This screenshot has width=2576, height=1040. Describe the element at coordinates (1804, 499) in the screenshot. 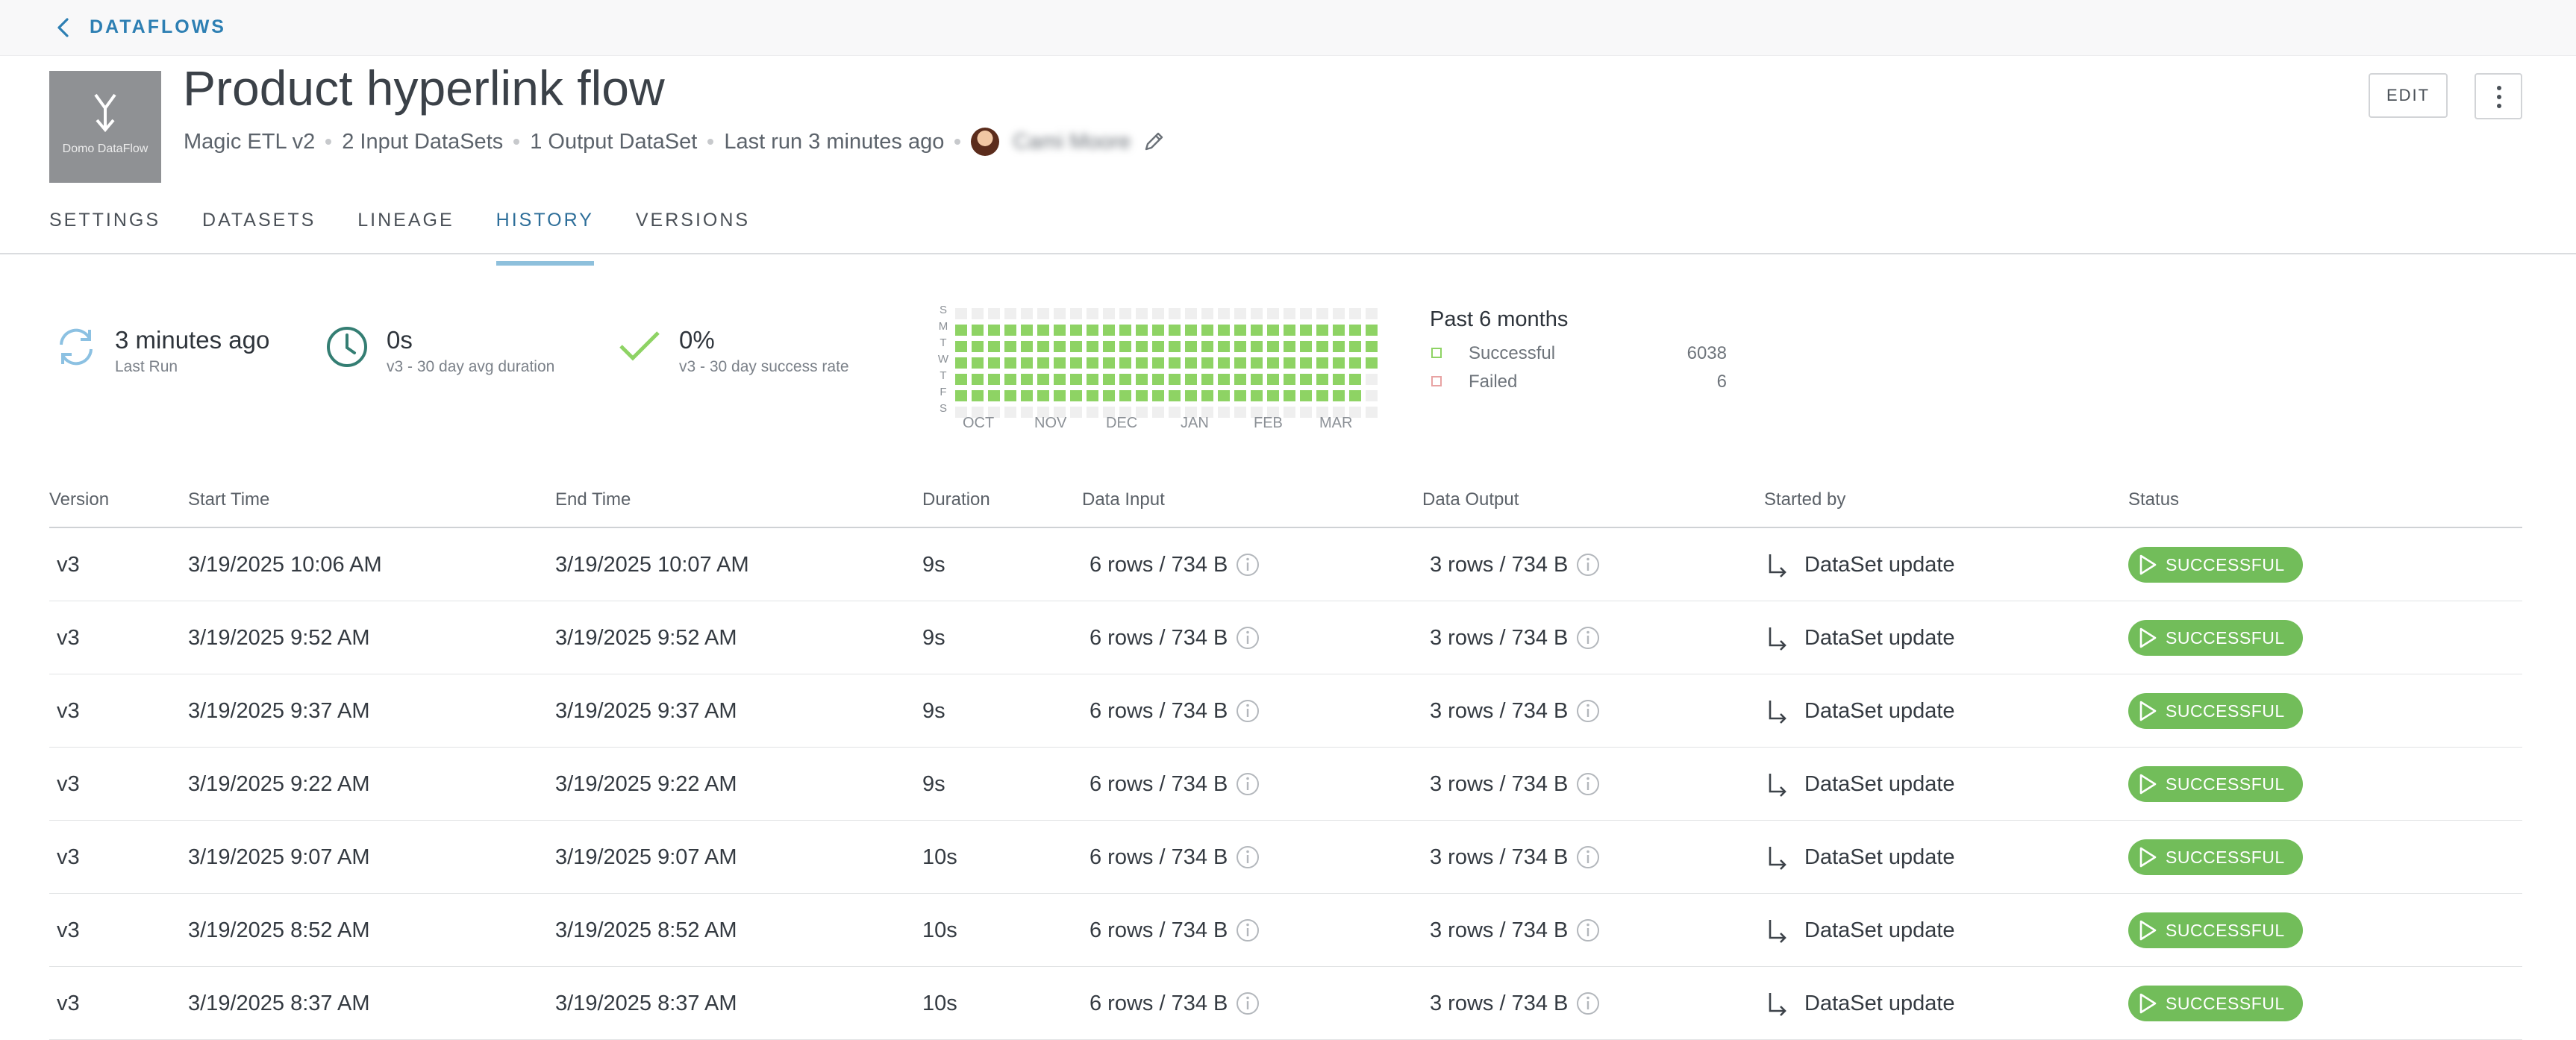

I see `column-header-started-by: Started by` at that location.